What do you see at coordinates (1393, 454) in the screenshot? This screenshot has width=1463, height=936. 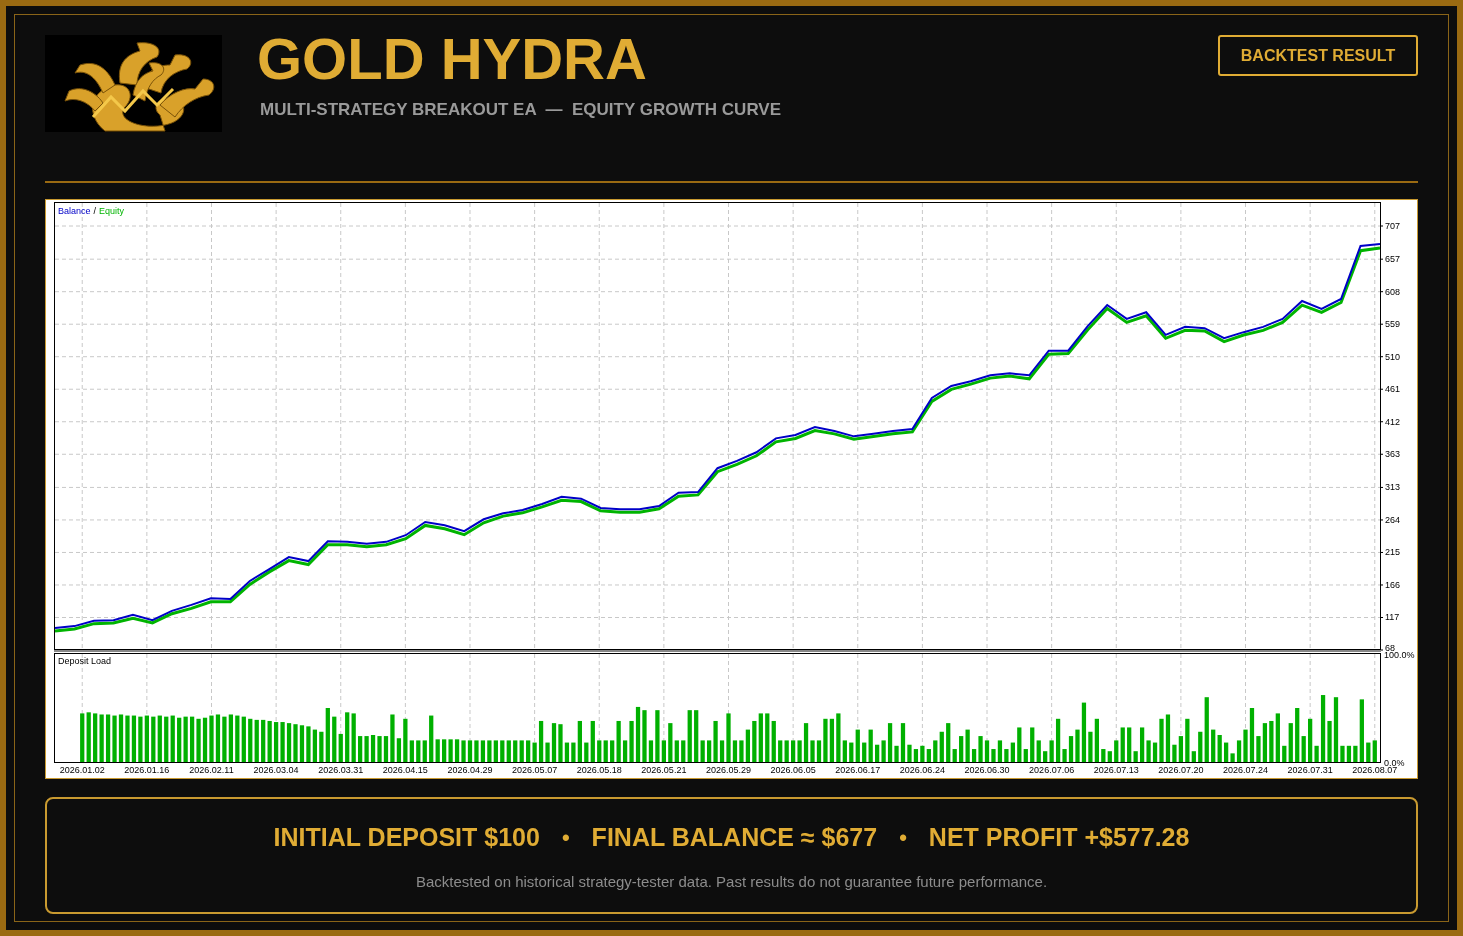 I see `axis-label: 363` at bounding box center [1393, 454].